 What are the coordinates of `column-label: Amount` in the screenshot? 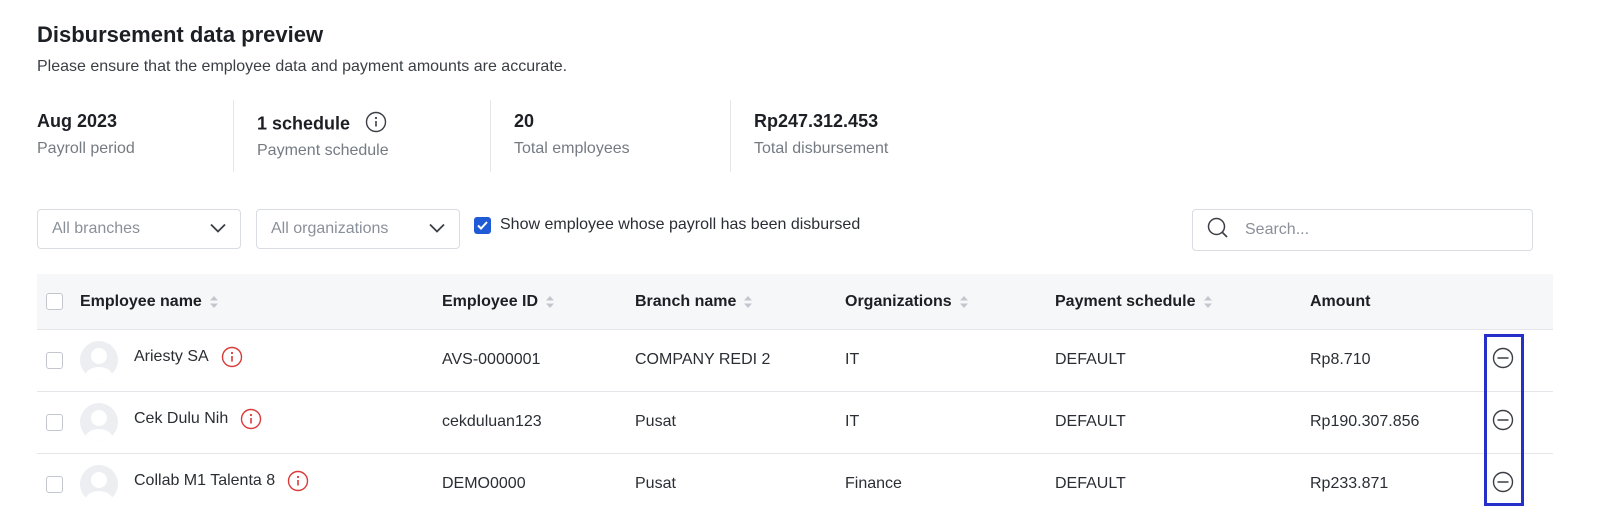 It's located at (1340, 301).